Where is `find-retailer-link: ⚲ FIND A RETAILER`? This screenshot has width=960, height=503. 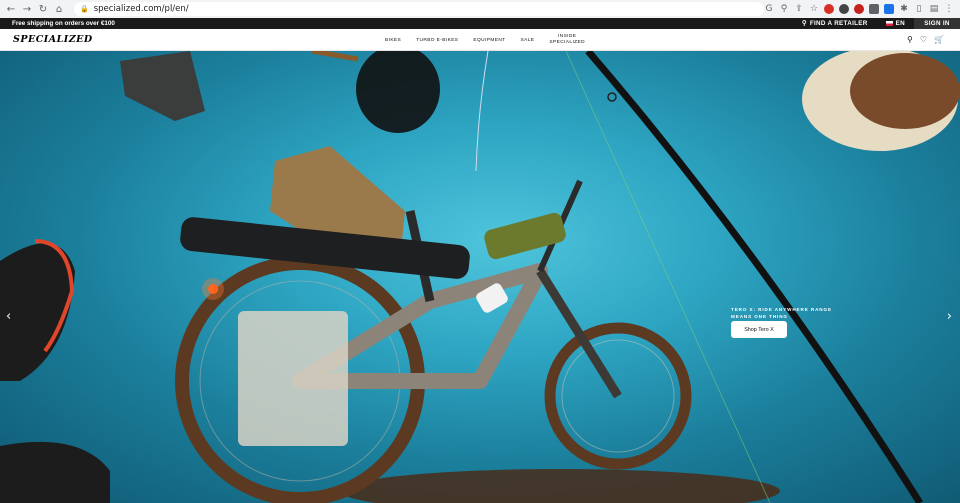
find-retailer-link: ⚲ FIND A RETAILER is located at coordinates (835, 23).